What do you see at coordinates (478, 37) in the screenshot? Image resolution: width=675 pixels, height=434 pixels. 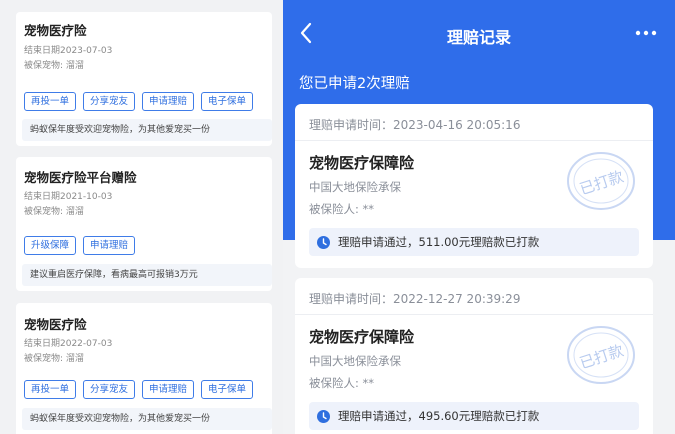 I see `page-title: 理赔记录` at bounding box center [478, 37].